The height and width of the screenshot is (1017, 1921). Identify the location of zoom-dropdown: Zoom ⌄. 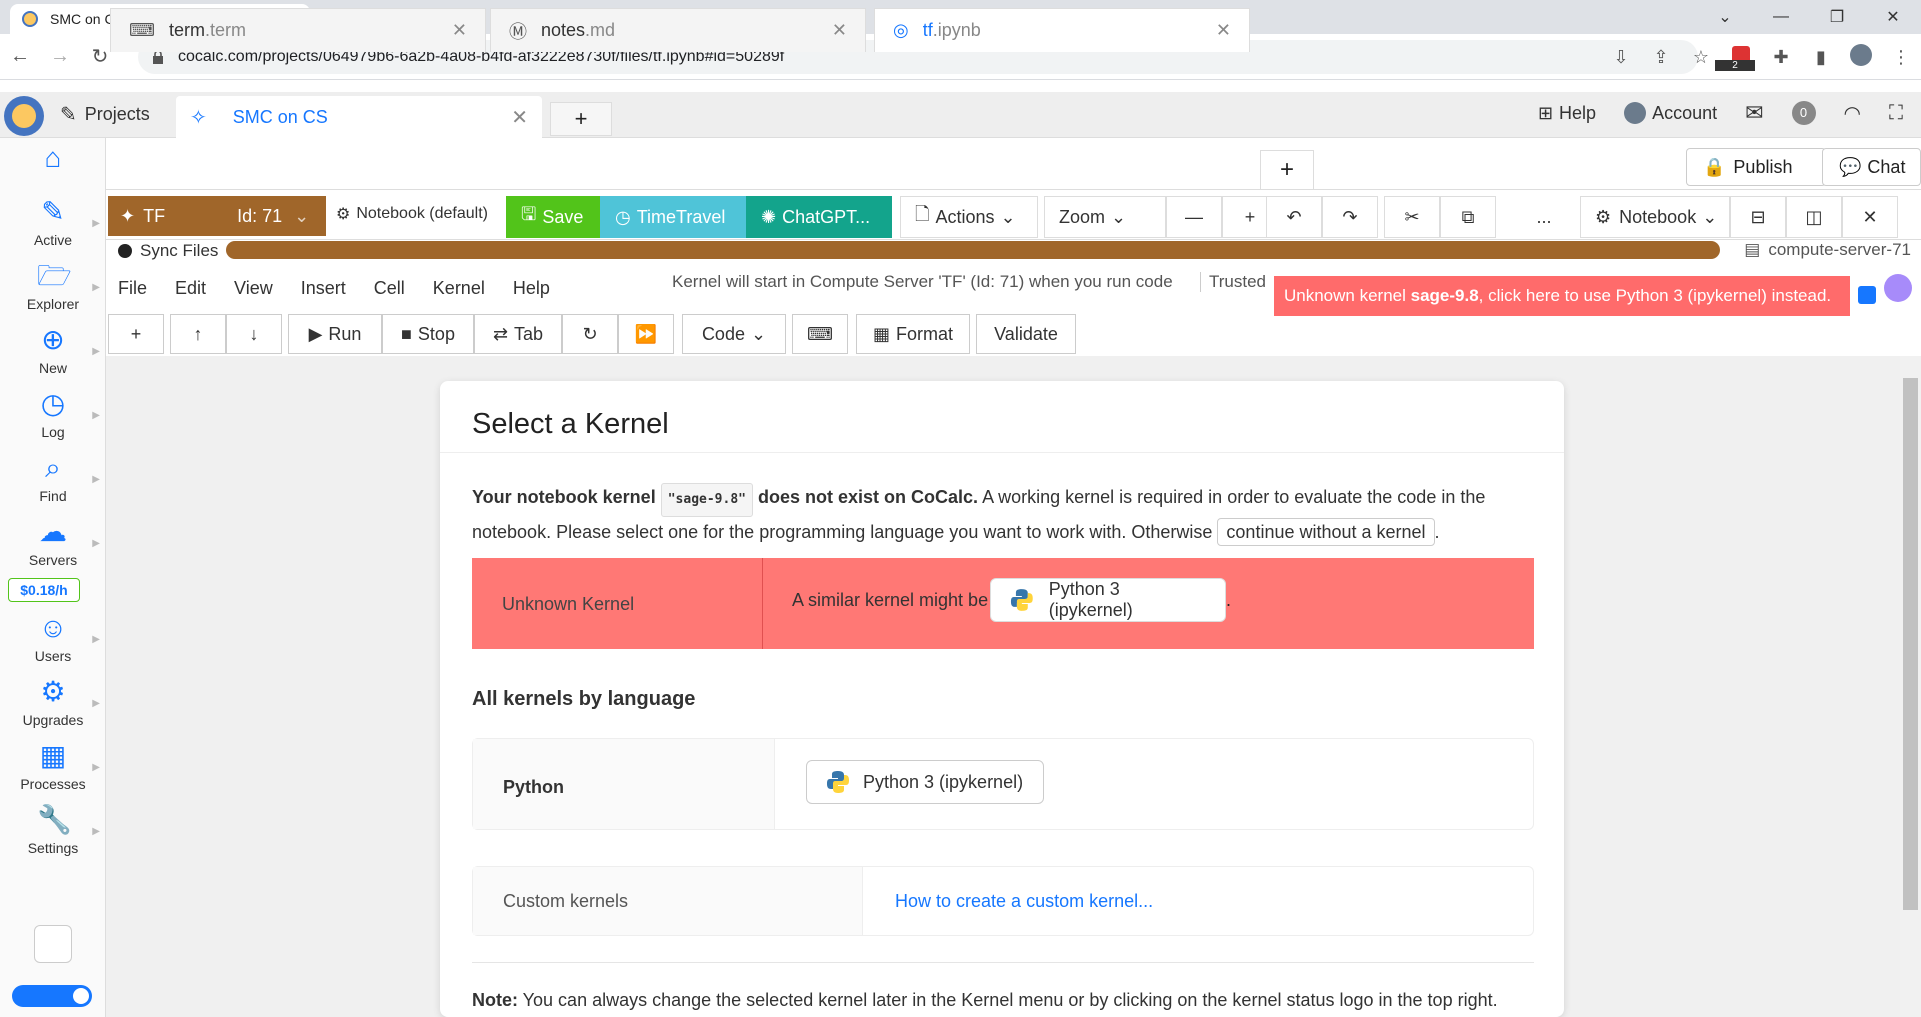
(1105, 217).